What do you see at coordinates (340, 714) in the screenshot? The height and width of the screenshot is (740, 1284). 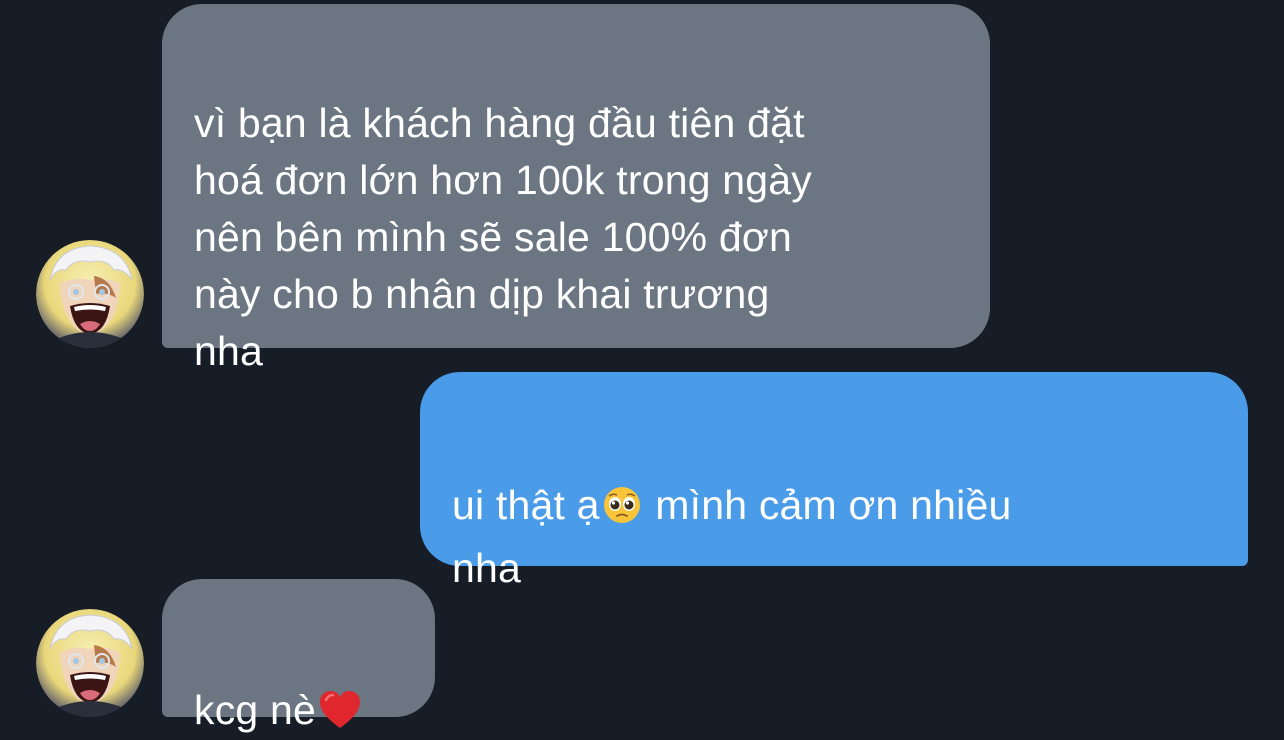 I see `red-heart-emoji-icon` at bounding box center [340, 714].